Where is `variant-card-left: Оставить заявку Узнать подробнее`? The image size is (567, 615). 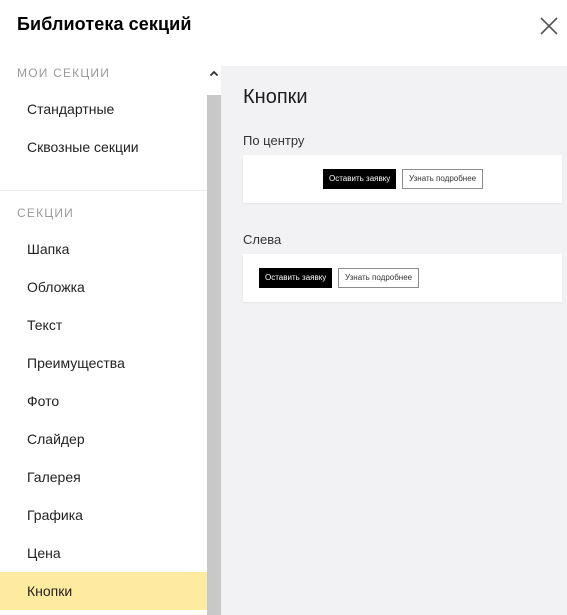 variant-card-left: Оставить заявку Узнать подробнее is located at coordinates (402, 278).